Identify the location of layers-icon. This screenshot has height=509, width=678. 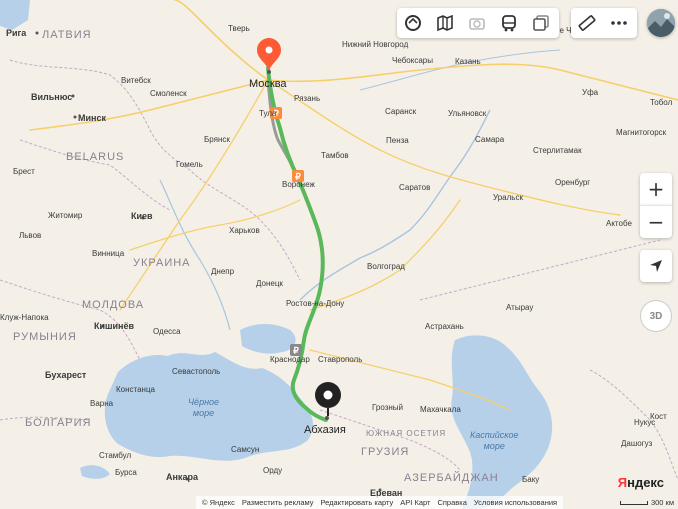
(413, 23).